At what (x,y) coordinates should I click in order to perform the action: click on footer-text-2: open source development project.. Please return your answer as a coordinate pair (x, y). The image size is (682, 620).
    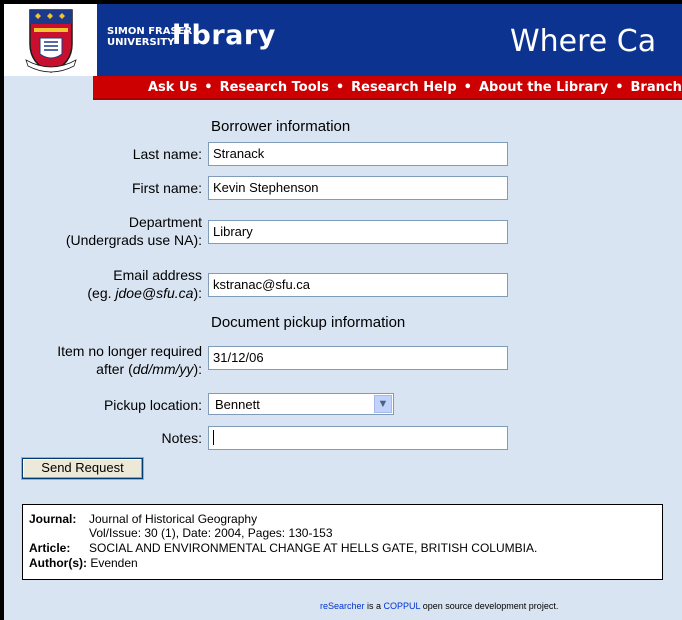
    Looking at the image, I should click on (489, 606).